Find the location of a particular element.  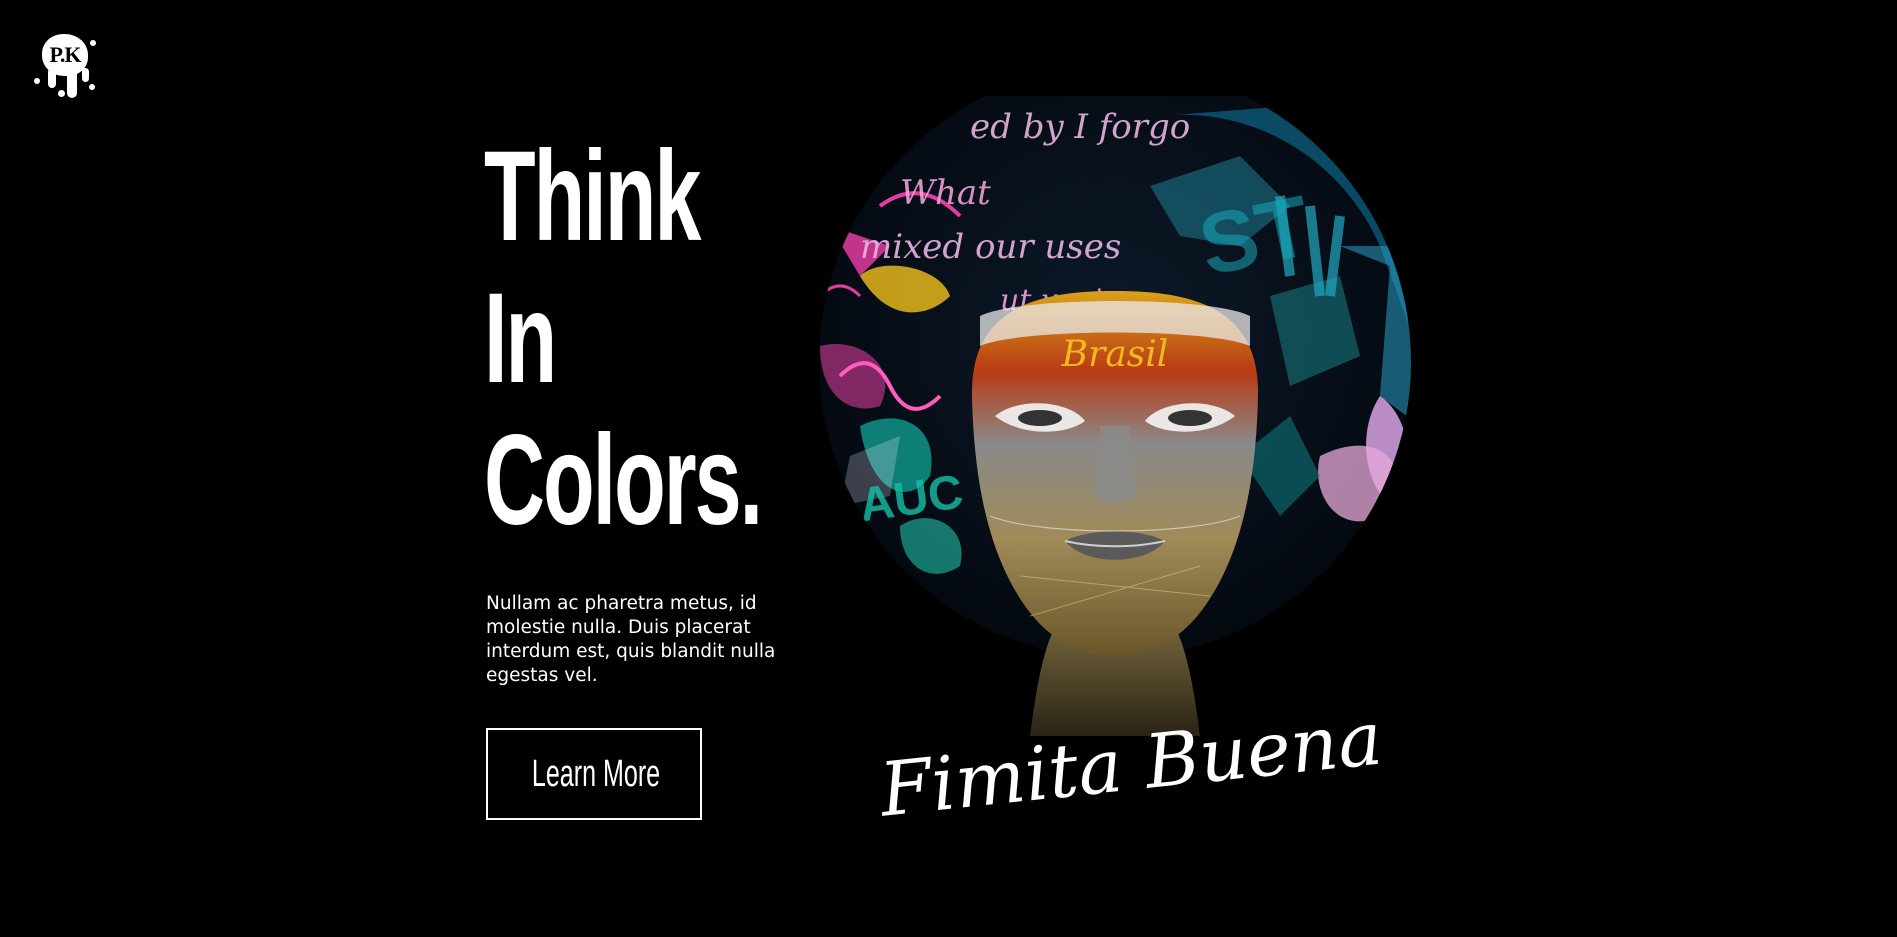

hero-headline: Think In Colors. is located at coordinates (623, 338).